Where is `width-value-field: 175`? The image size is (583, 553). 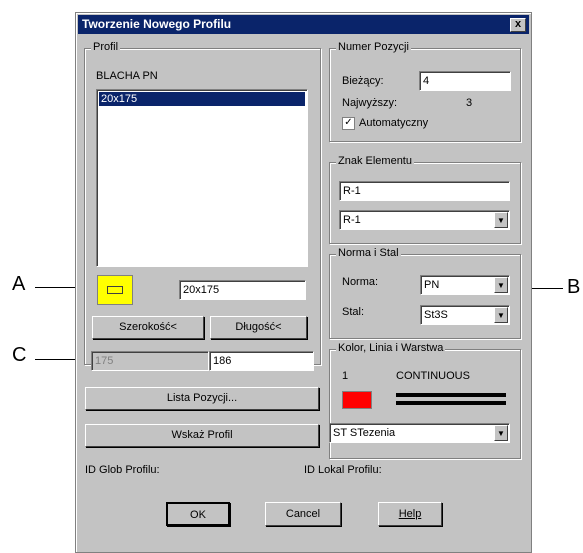
width-value-field: 175 is located at coordinates (150, 361).